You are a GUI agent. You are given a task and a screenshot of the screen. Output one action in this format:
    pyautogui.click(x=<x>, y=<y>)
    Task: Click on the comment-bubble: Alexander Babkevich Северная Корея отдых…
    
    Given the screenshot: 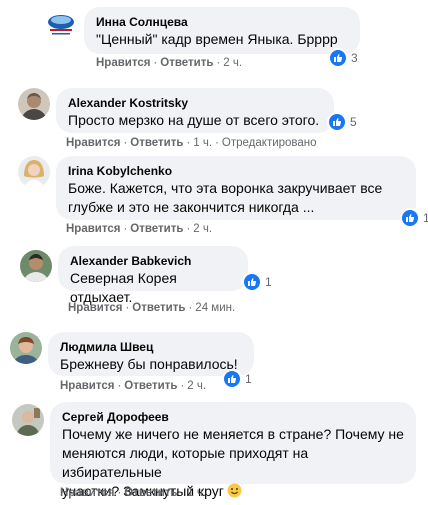 What is the action you would take?
    pyautogui.click(x=153, y=275)
    